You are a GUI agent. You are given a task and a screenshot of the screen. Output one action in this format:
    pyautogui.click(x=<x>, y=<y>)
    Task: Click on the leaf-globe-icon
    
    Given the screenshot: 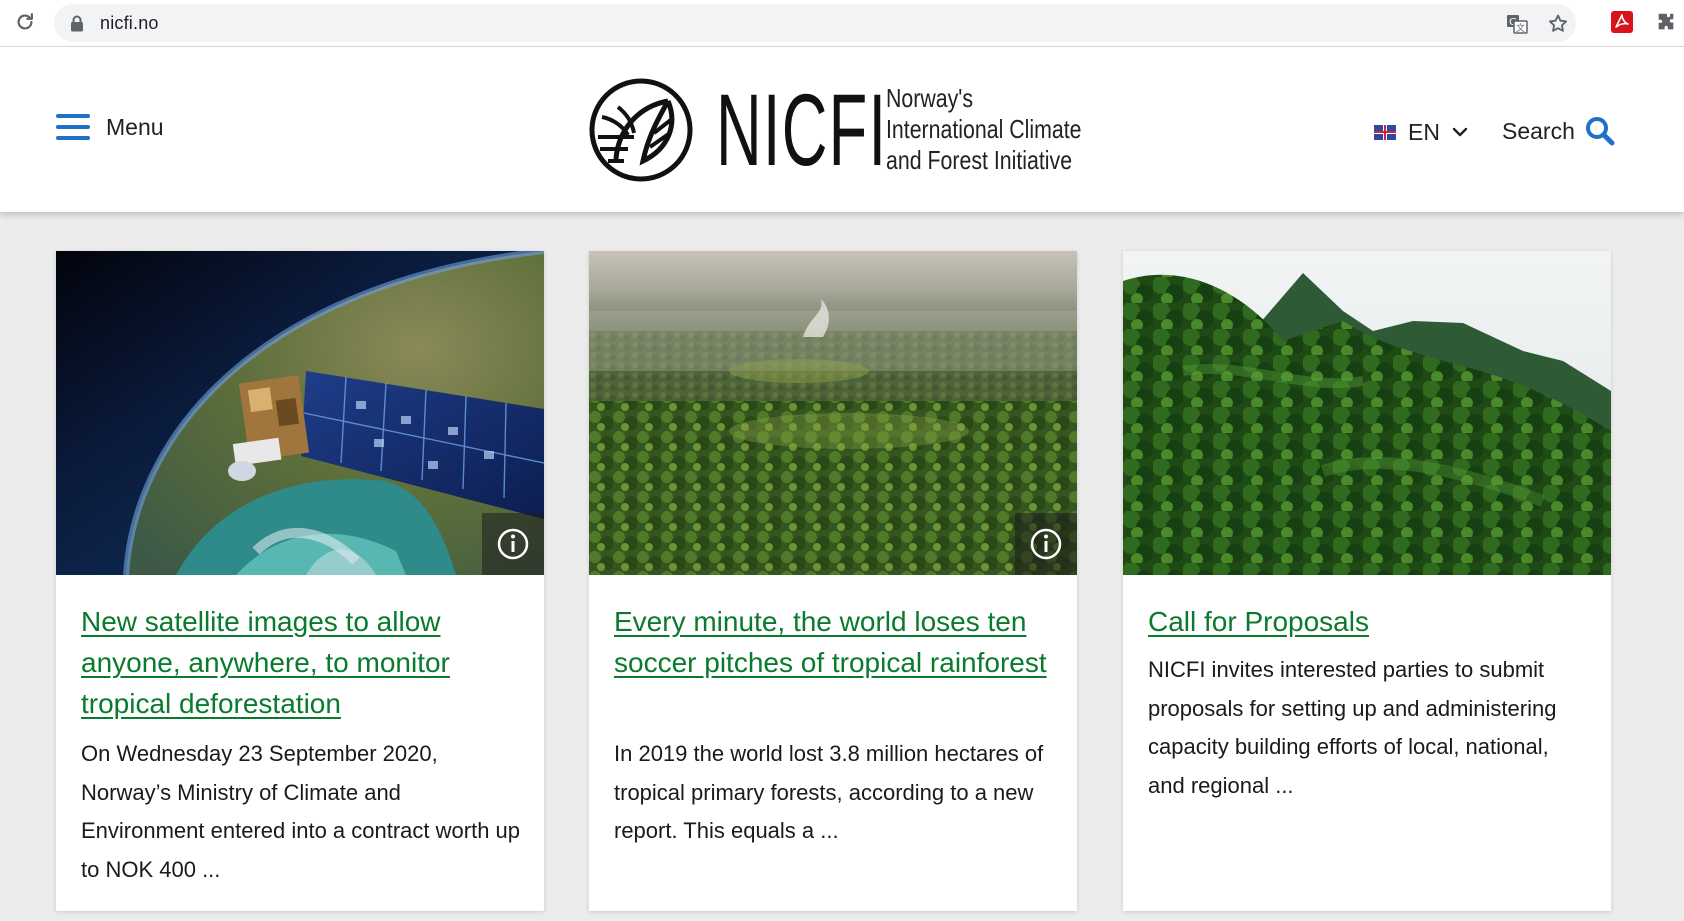 What is the action you would take?
    pyautogui.click(x=641, y=130)
    